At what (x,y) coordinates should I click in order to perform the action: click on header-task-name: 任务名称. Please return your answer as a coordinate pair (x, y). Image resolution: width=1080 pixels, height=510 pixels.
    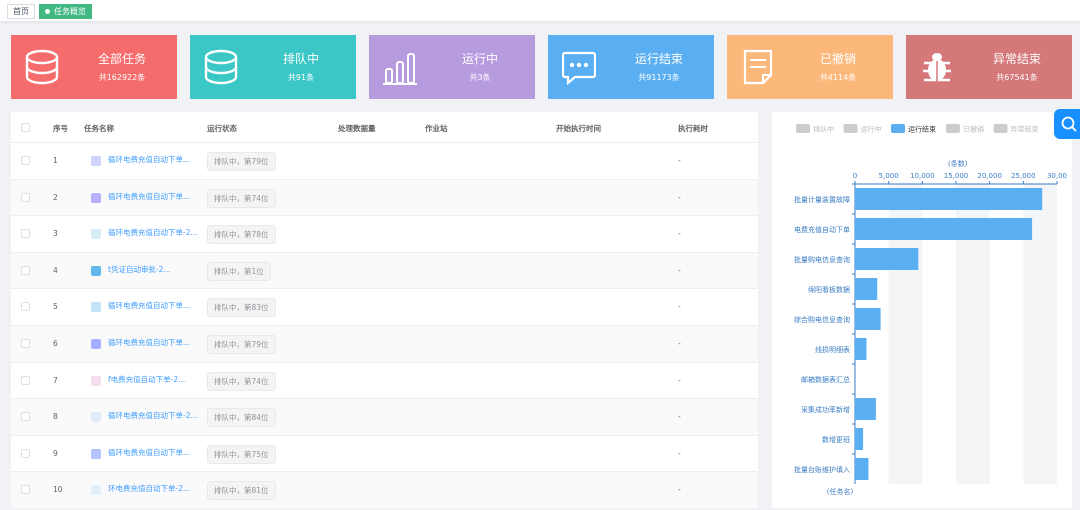
    Looking at the image, I should click on (99, 128).